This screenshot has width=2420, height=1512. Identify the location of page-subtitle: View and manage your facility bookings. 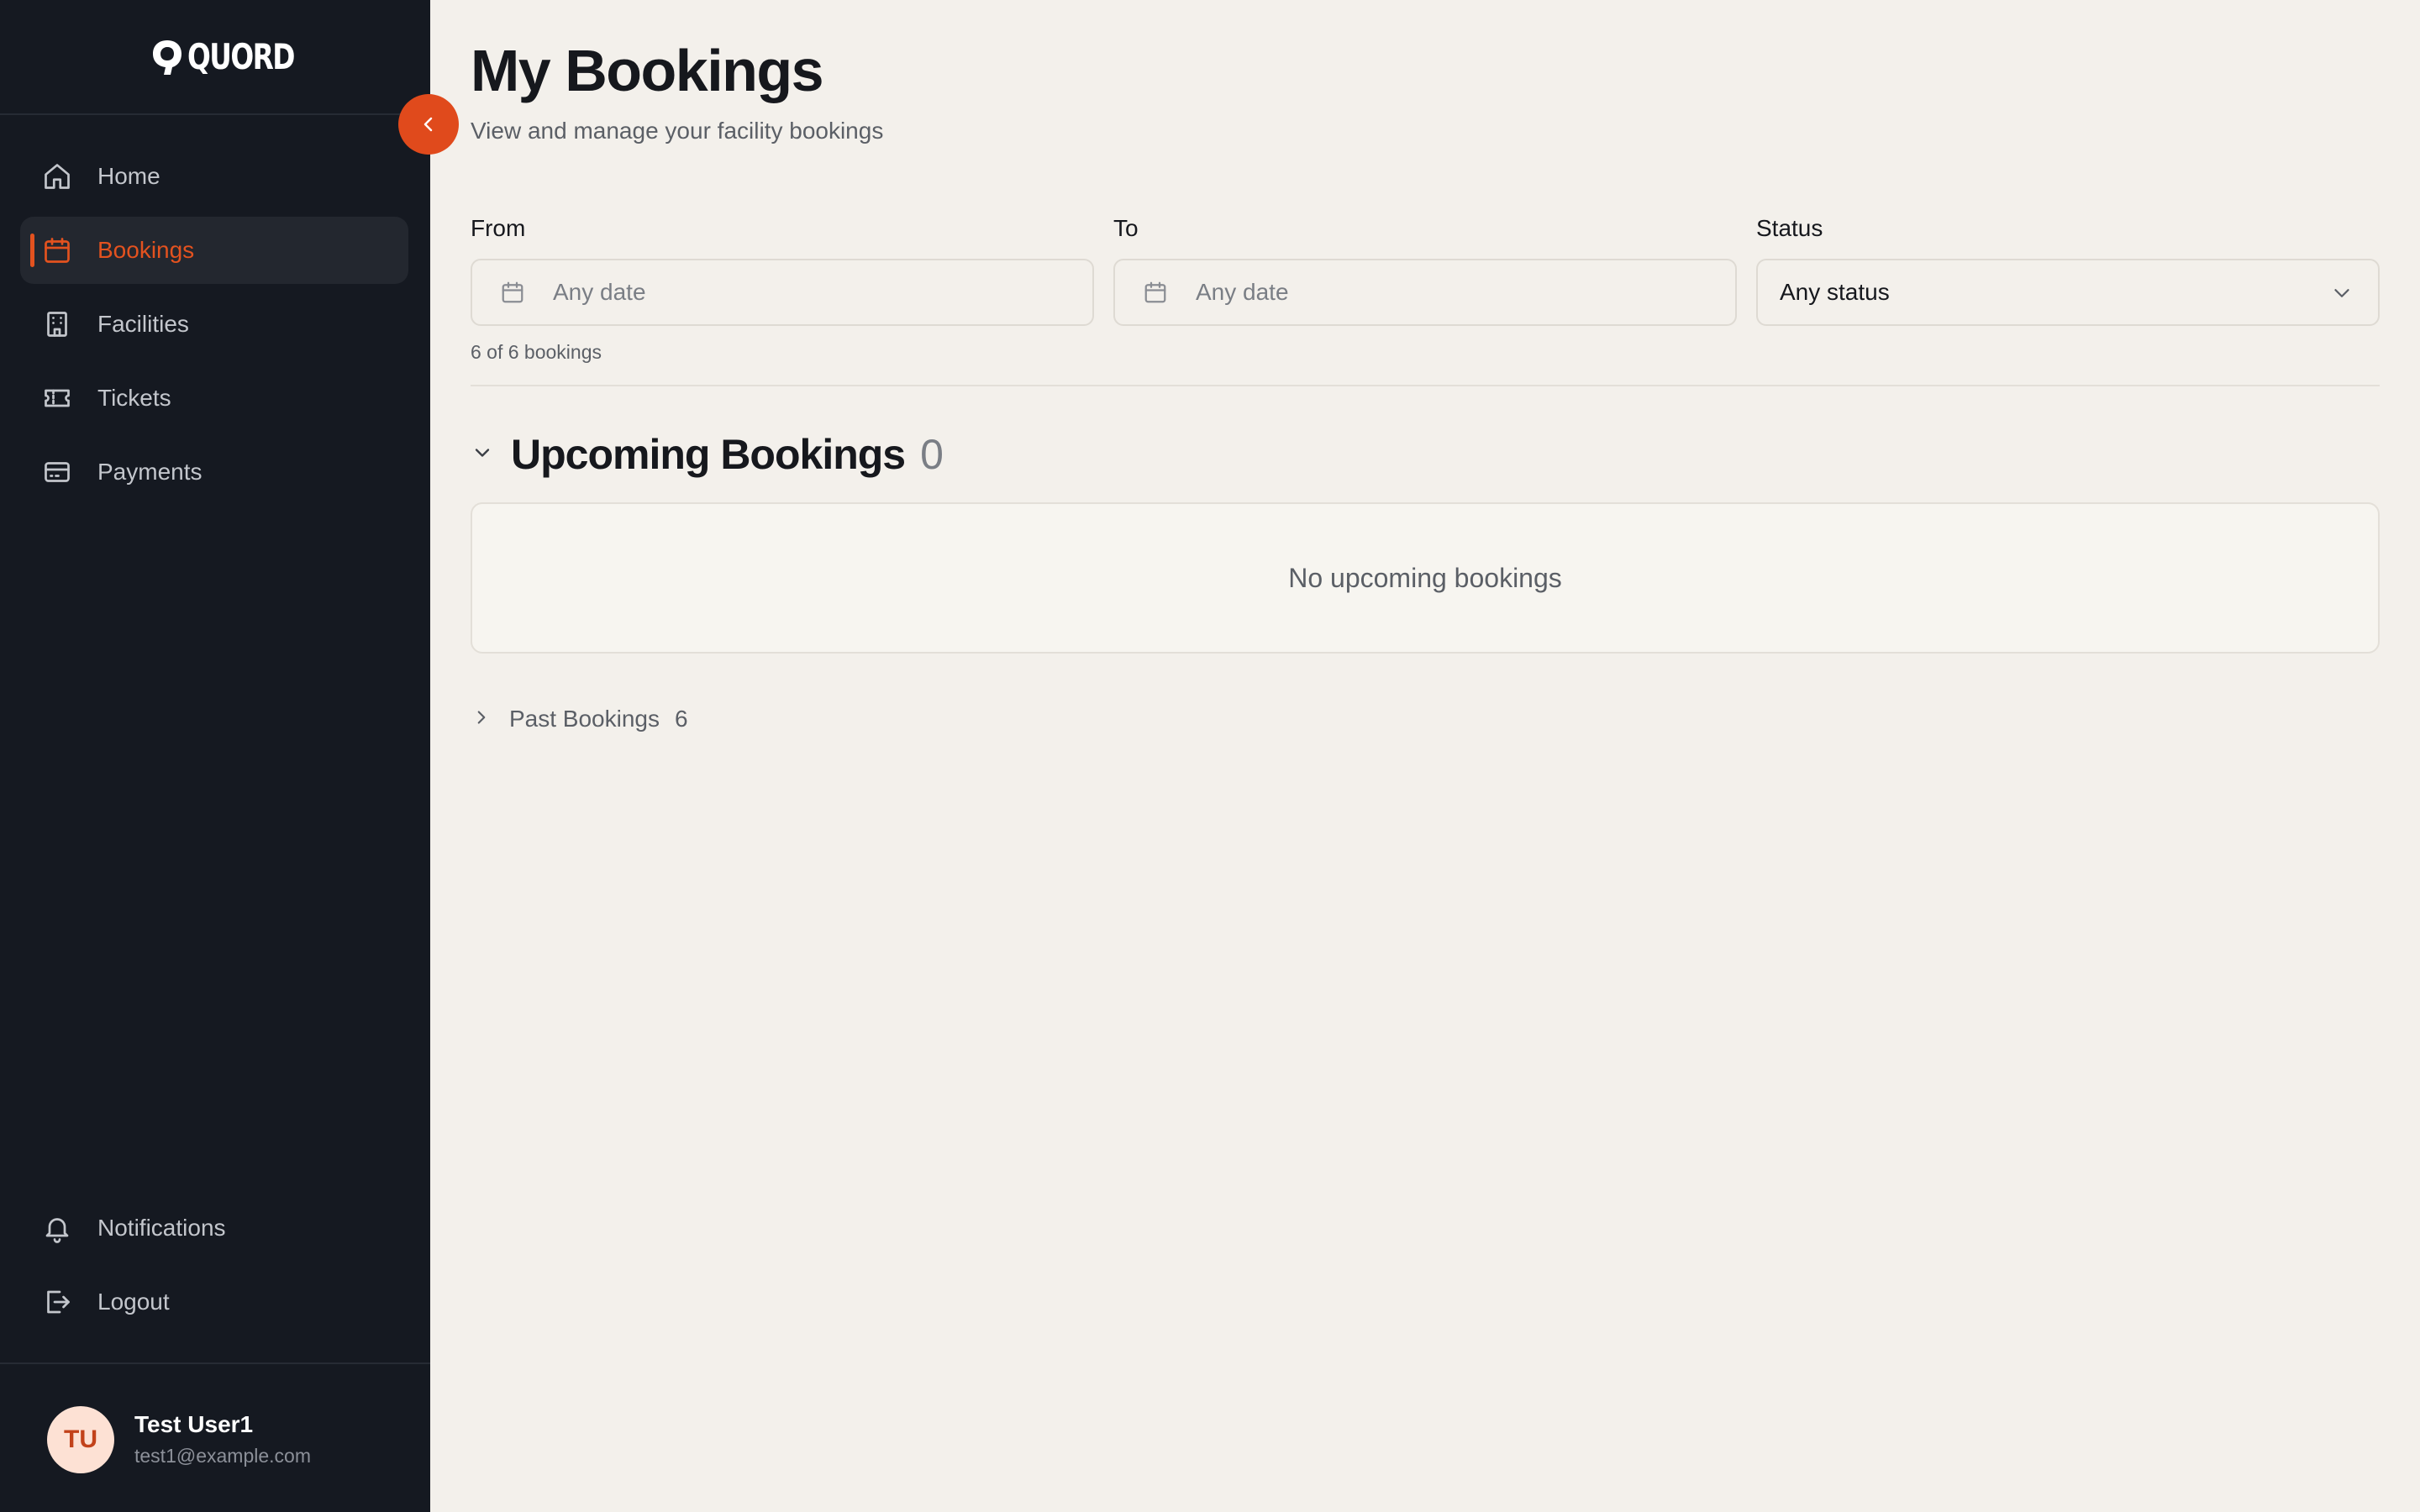
(677, 131).